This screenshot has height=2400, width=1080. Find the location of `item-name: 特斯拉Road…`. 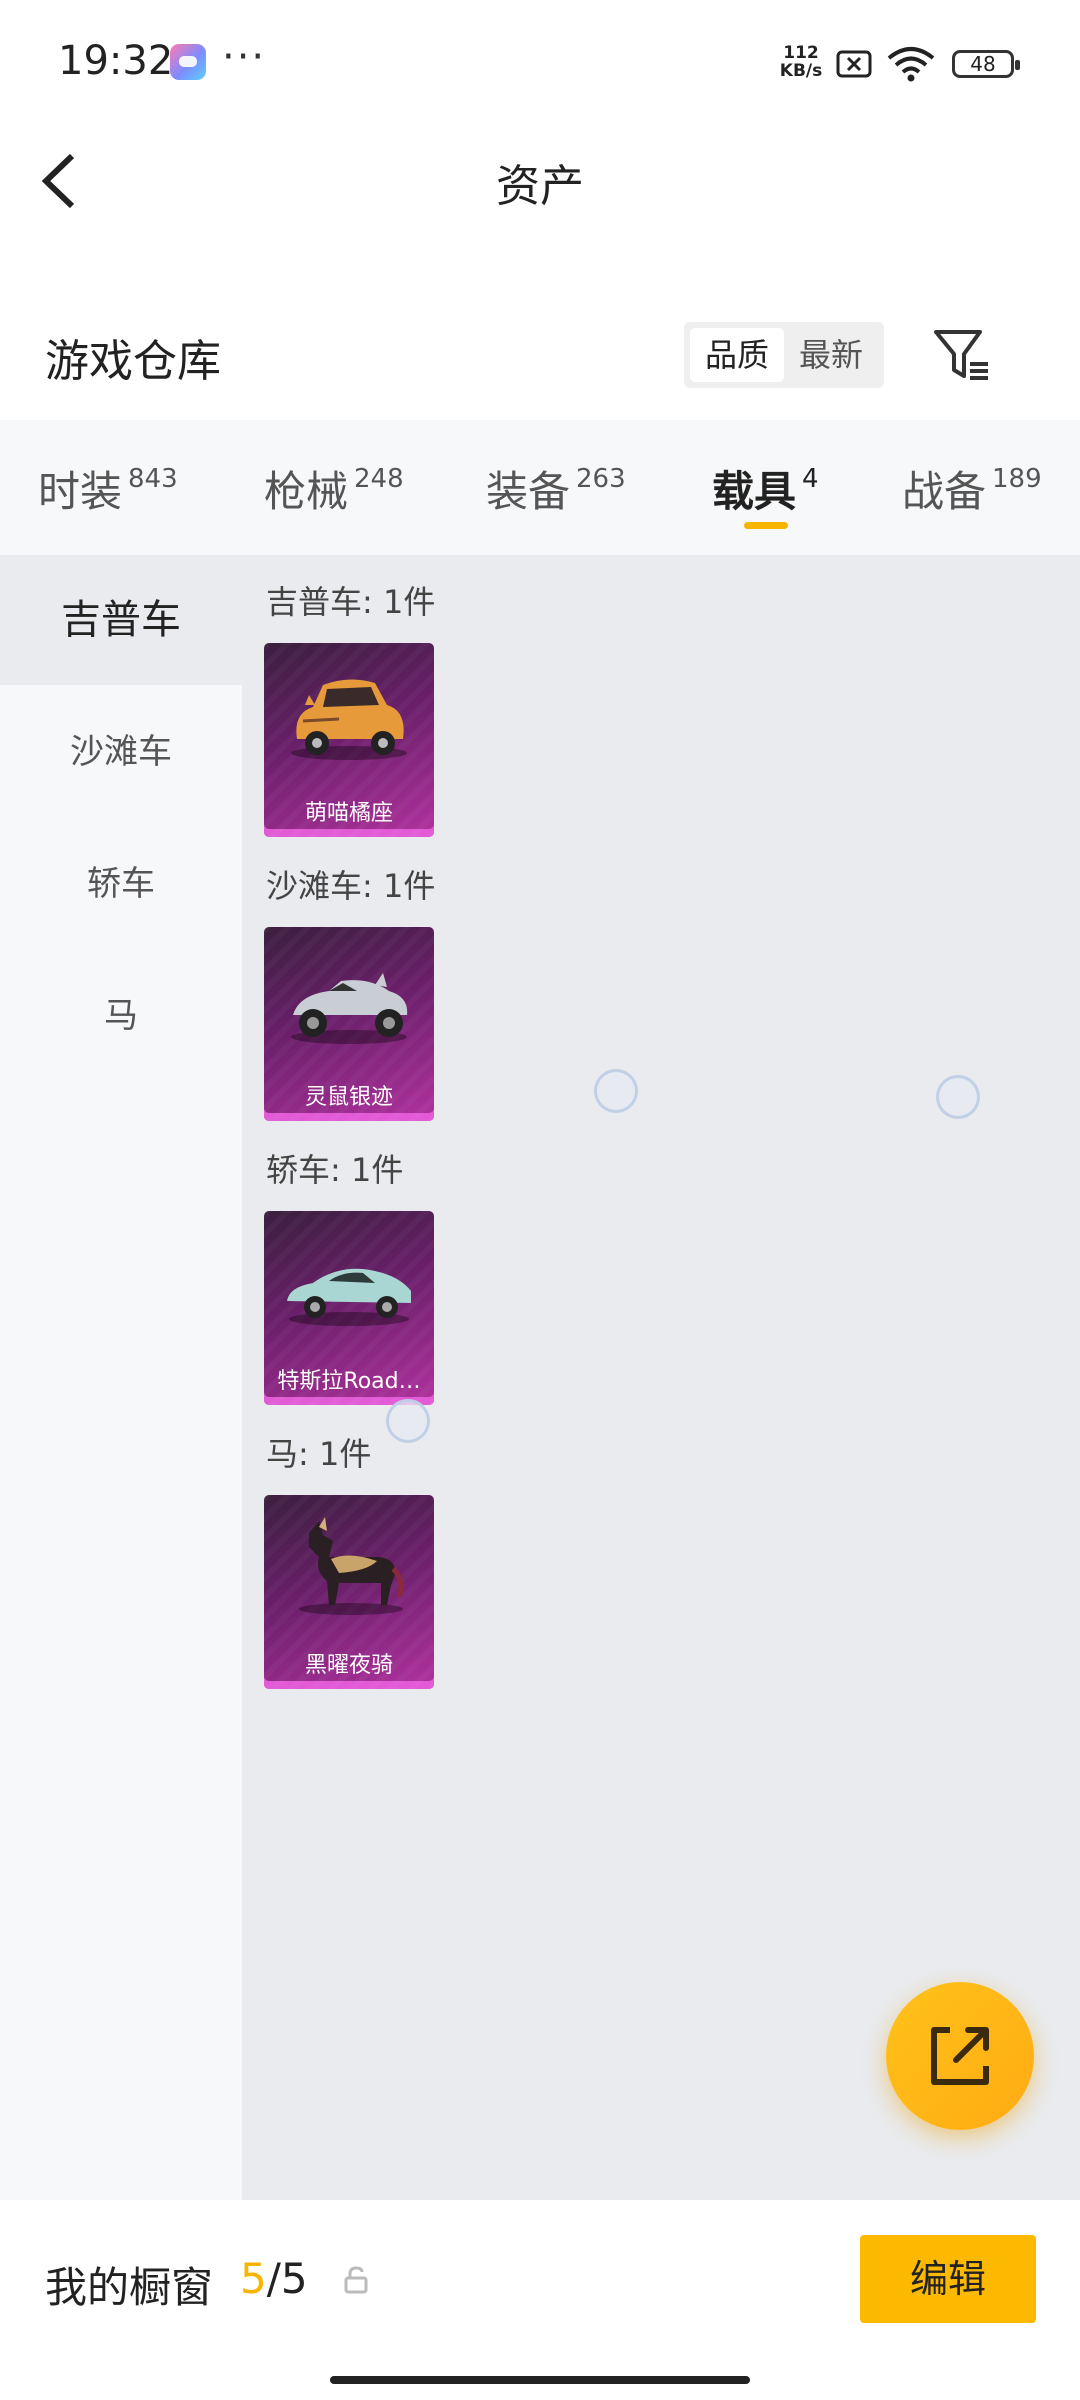

item-name: 特斯拉Road… is located at coordinates (349, 1381).